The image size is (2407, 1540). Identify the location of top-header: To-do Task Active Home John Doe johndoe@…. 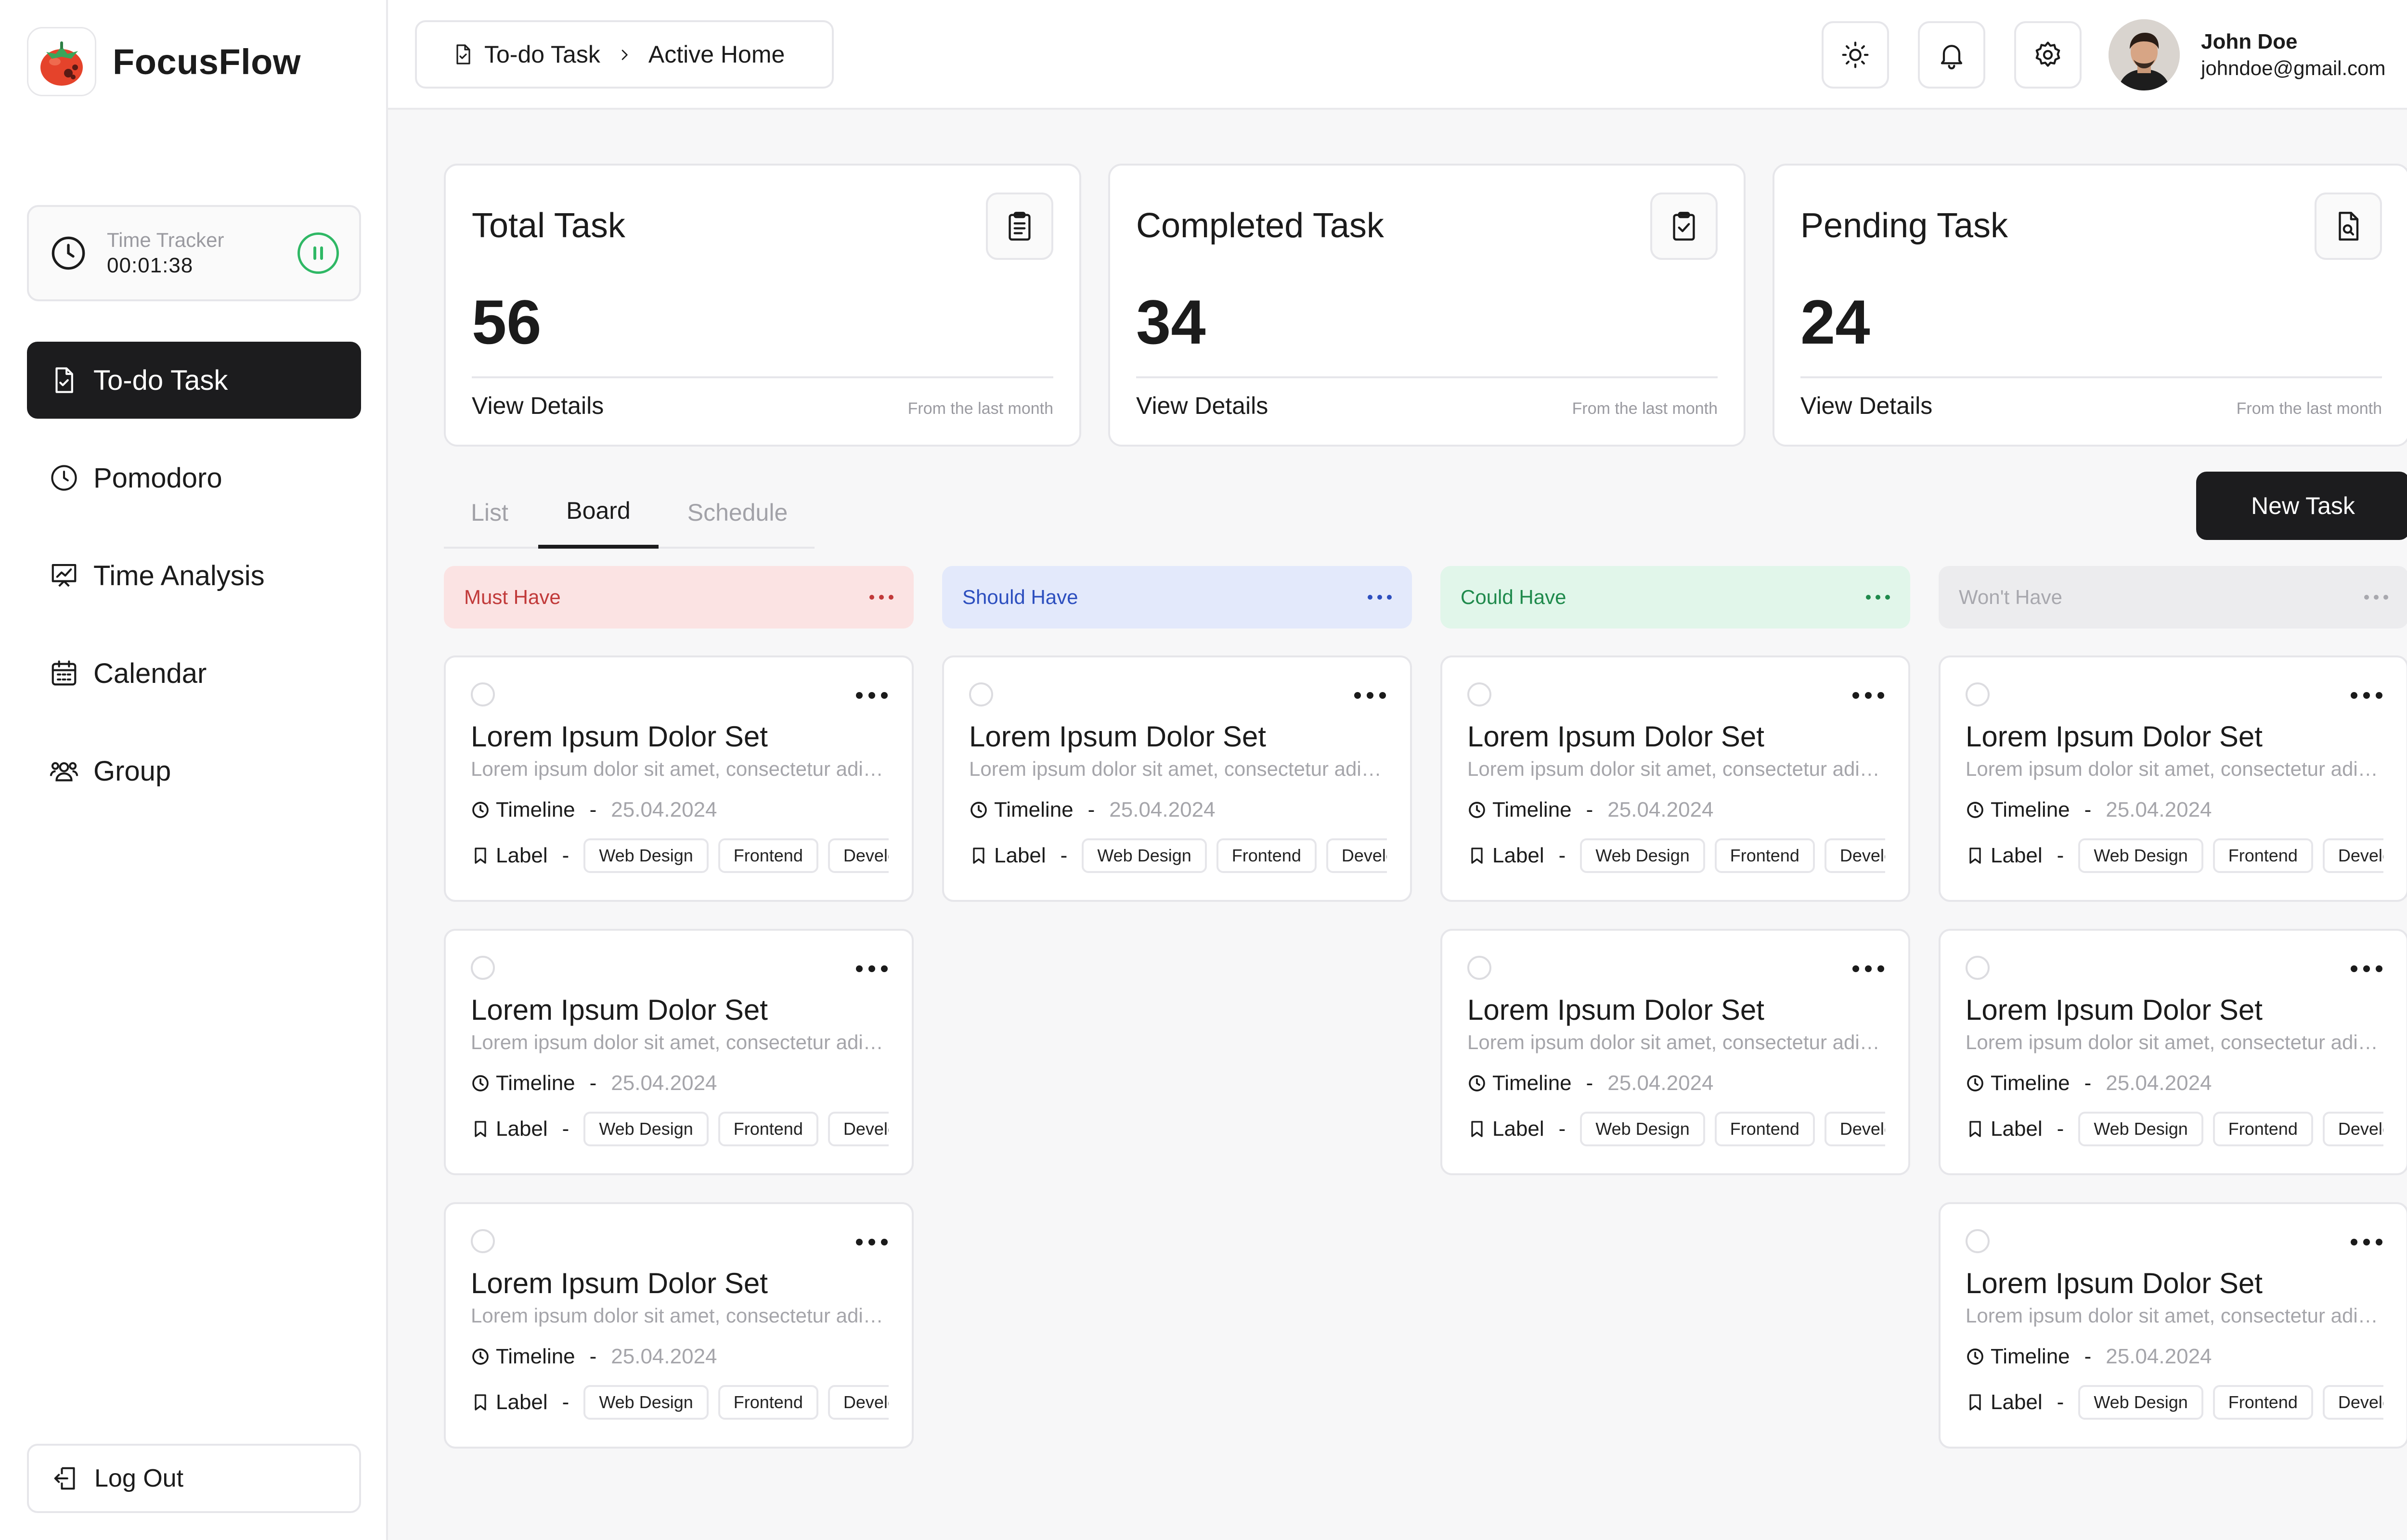
(1397, 55).